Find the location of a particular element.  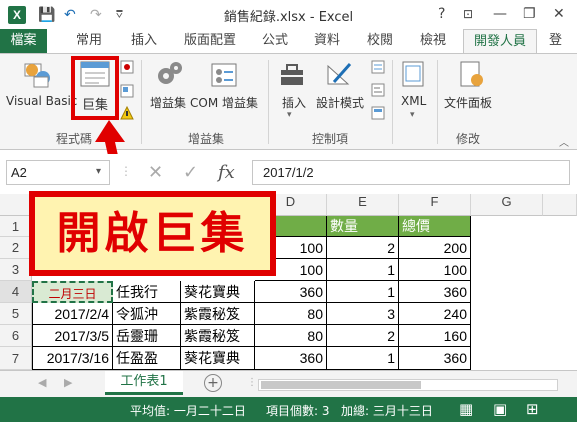

properties-icon is located at coordinates (378, 67).